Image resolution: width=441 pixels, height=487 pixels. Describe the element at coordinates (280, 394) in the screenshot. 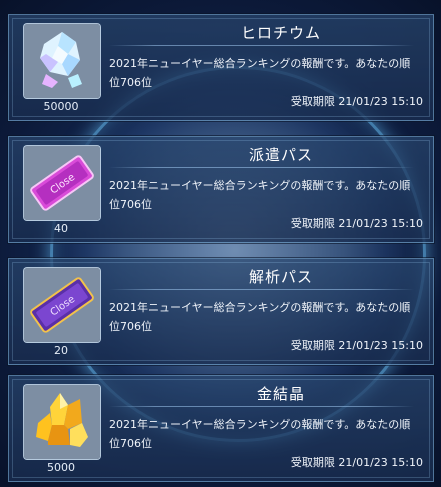

I see `reward-title: 金結晶` at that location.